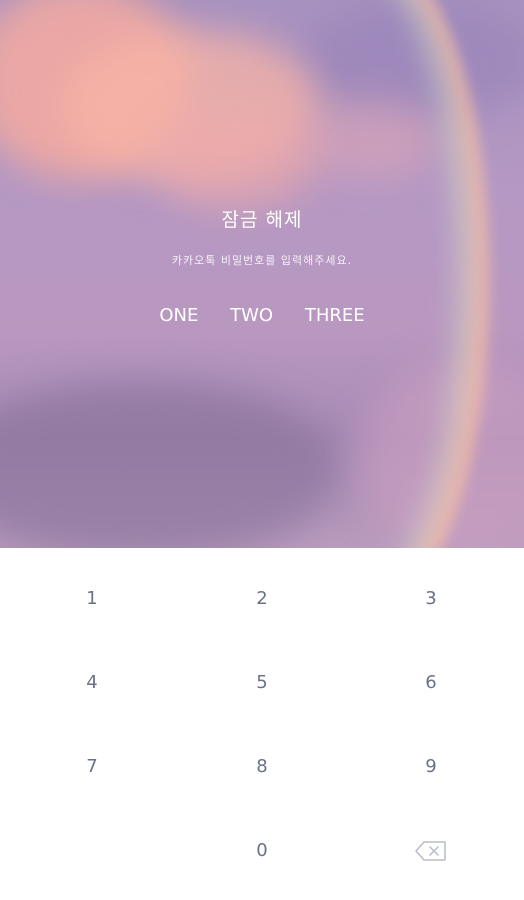 This screenshot has height=900, width=524. I want to click on key-0: 0, so click(262, 851).